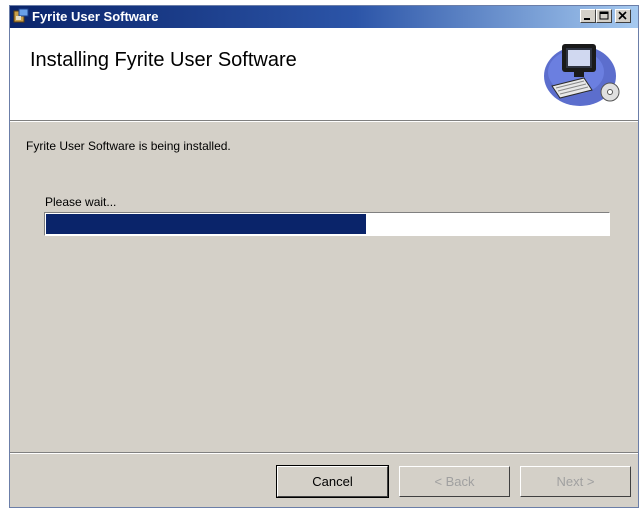 The height and width of the screenshot is (512, 643). Describe the element at coordinates (332, 481) in the screenshot. I see `cancel-button: Cancel` at that location.